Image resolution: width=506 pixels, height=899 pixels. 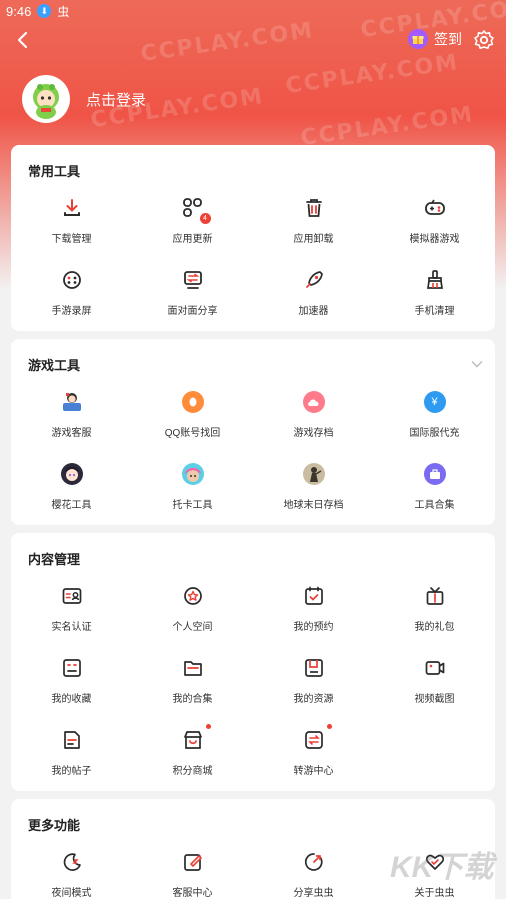 I want to click on checkin-label: 签到, so click(x=448, y=39).